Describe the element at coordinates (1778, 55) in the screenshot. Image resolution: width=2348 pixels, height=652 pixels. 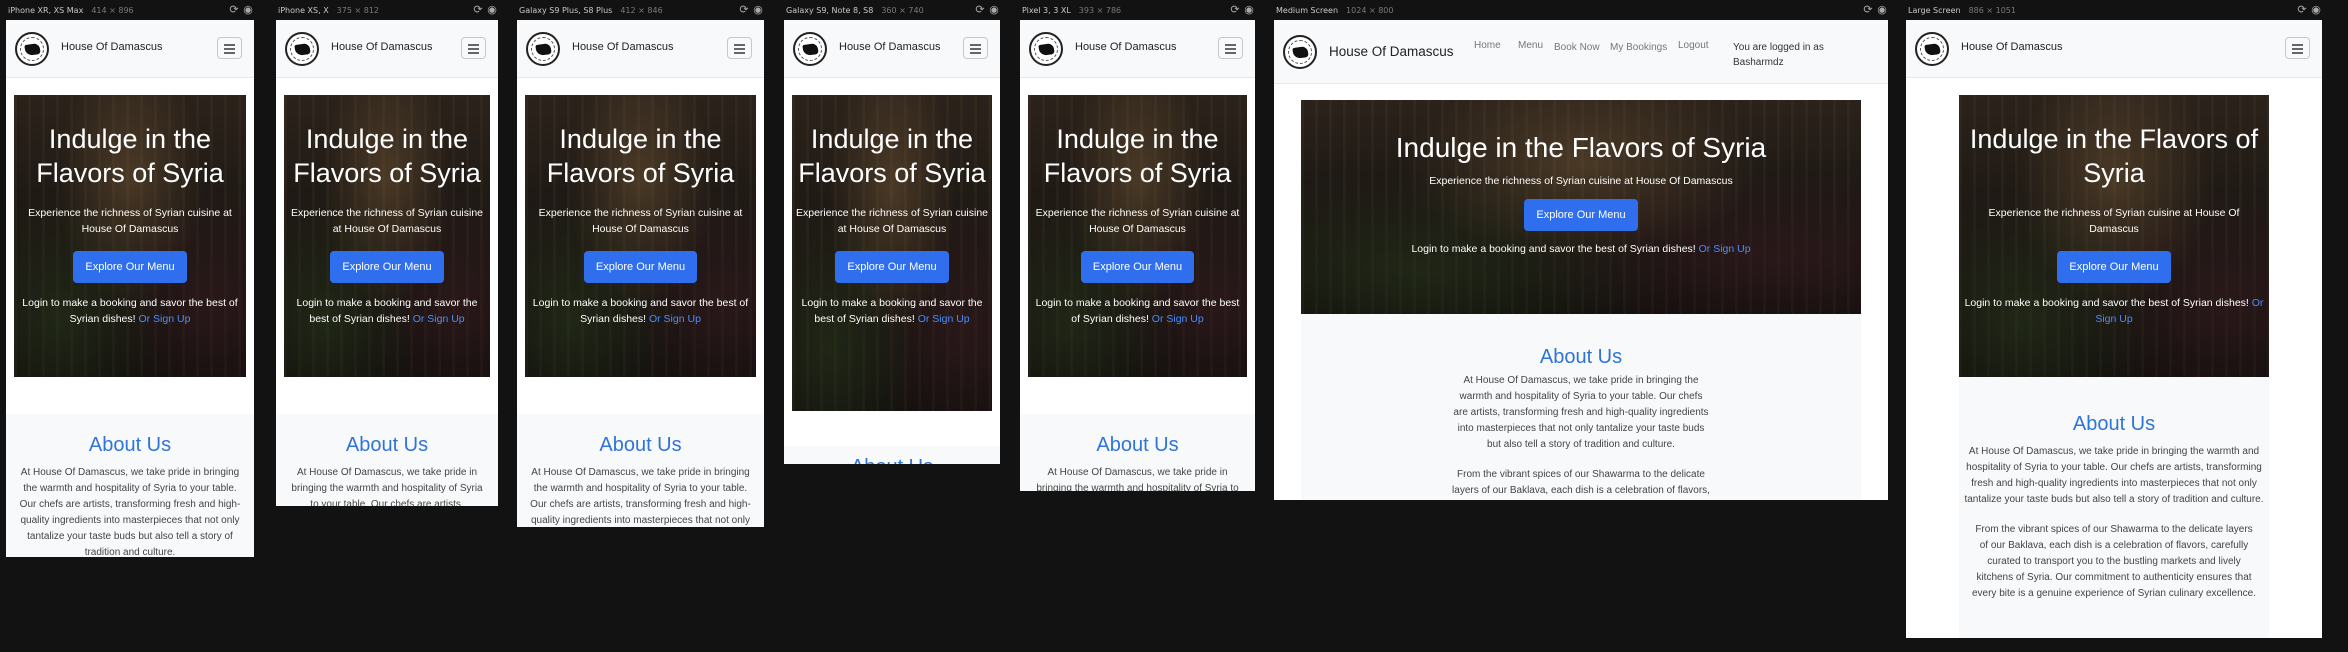
I see `login-status: You are logged in as Basharmdz` at that location.